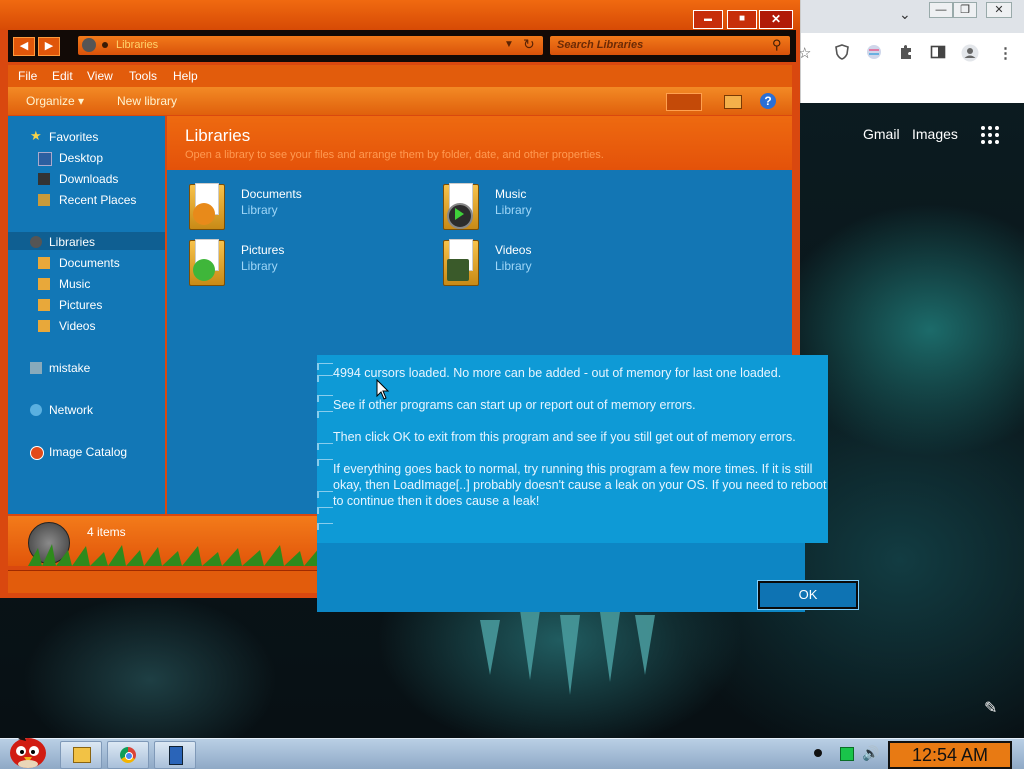  Describe the element at coordinates (100, 76) in the screenshot. I see `menu-view: View` at that location.